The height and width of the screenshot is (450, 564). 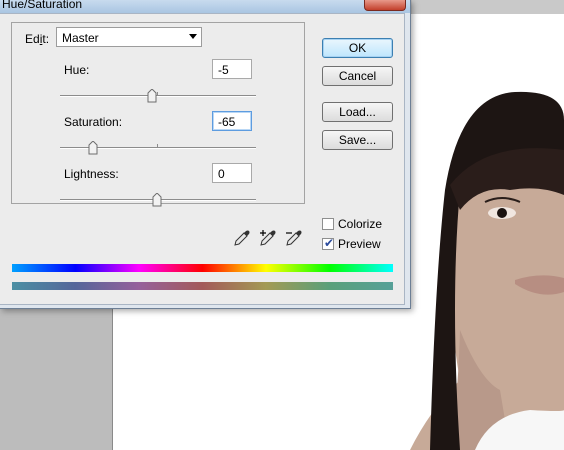 What do you see at coordinates (202, 286) in the screenshot?
I see `output-color-spectrum` at bounding box center [202, 286].